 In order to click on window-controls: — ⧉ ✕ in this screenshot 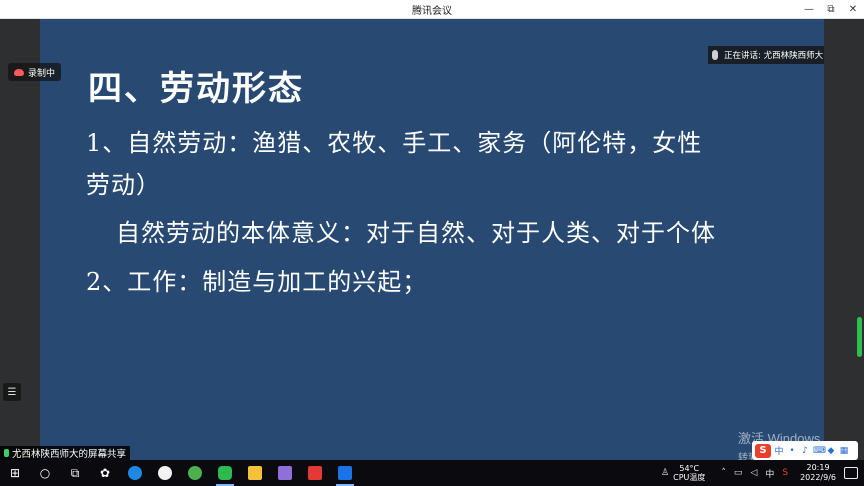, I will do `click(831, 9)`.